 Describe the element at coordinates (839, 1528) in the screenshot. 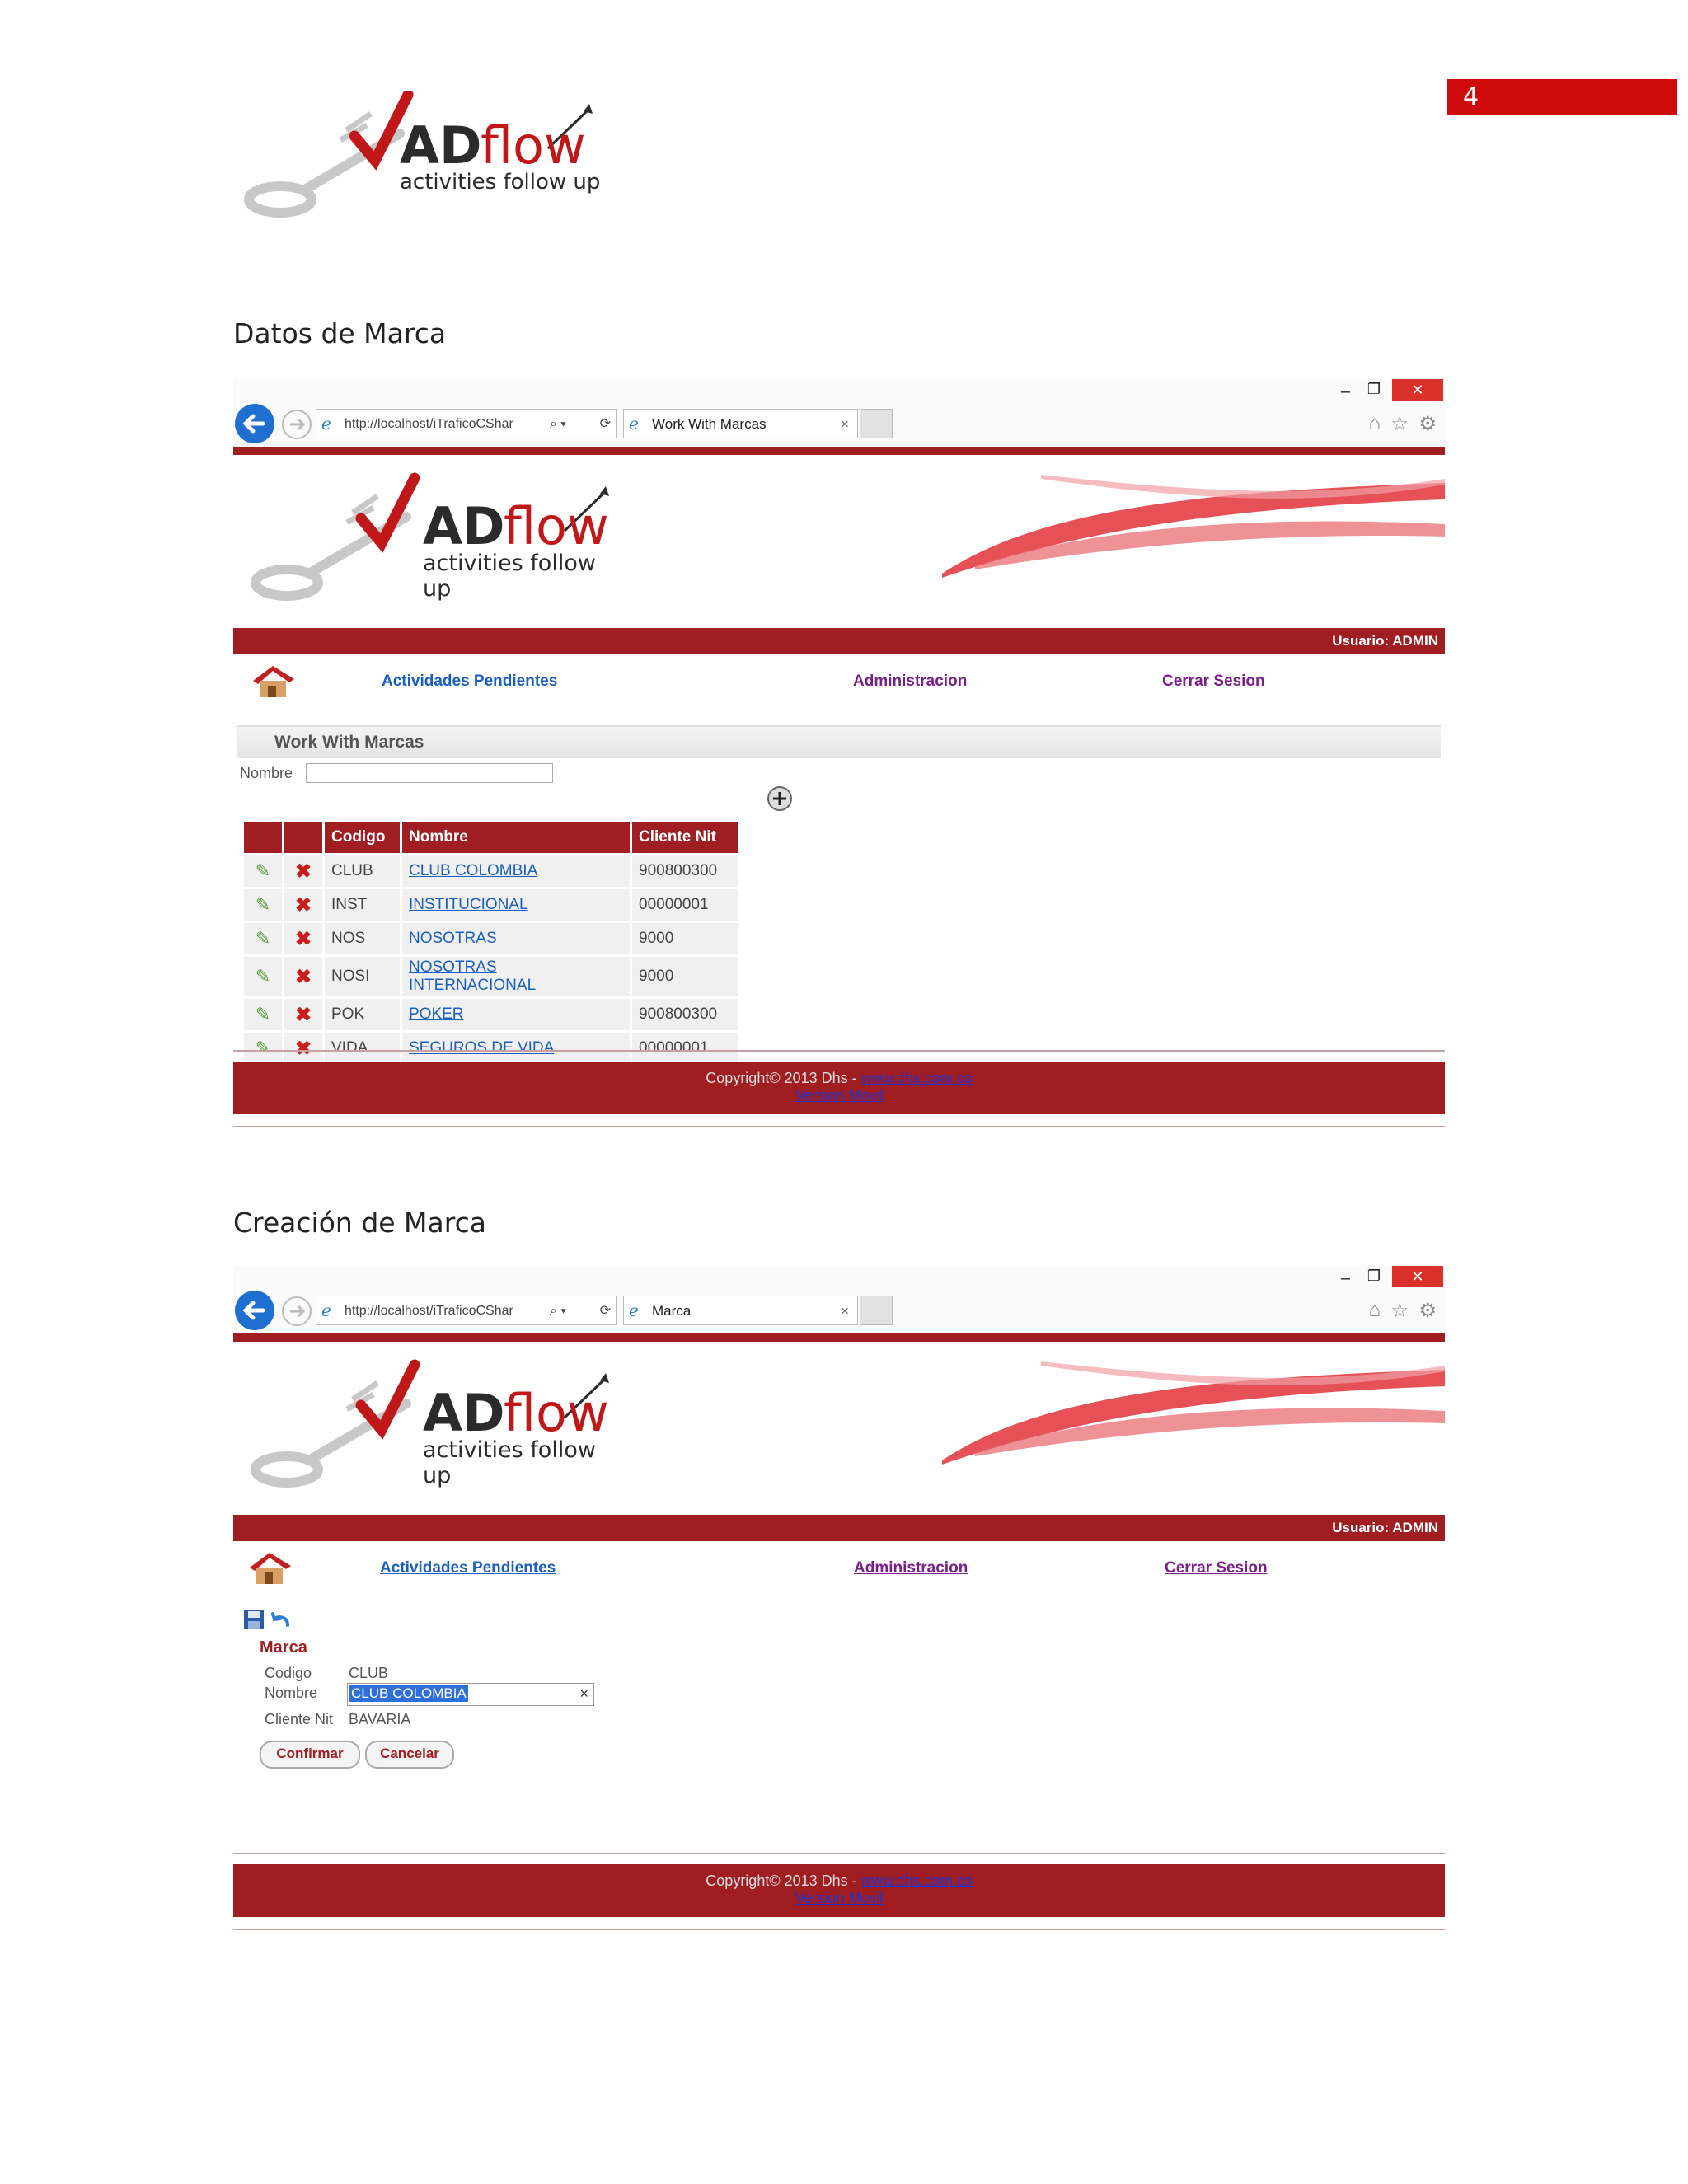

I see `user-bar: Usuario: ADMIN` at that location.